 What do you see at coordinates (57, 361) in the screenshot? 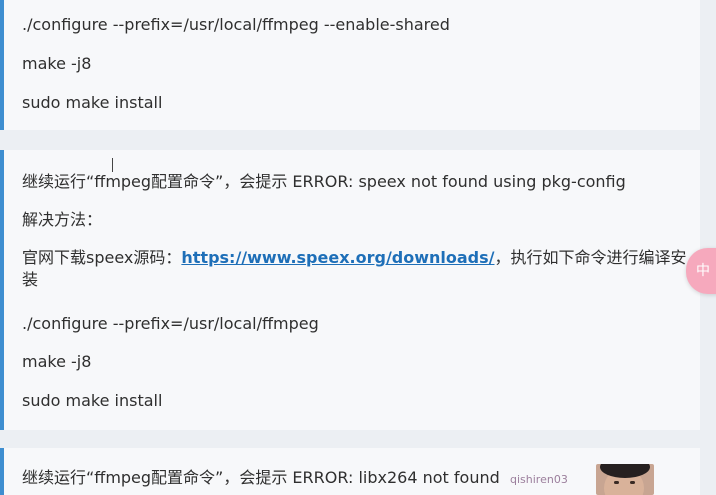
I see `command-make-speex: make -j8` at bounding box center [57, 361].